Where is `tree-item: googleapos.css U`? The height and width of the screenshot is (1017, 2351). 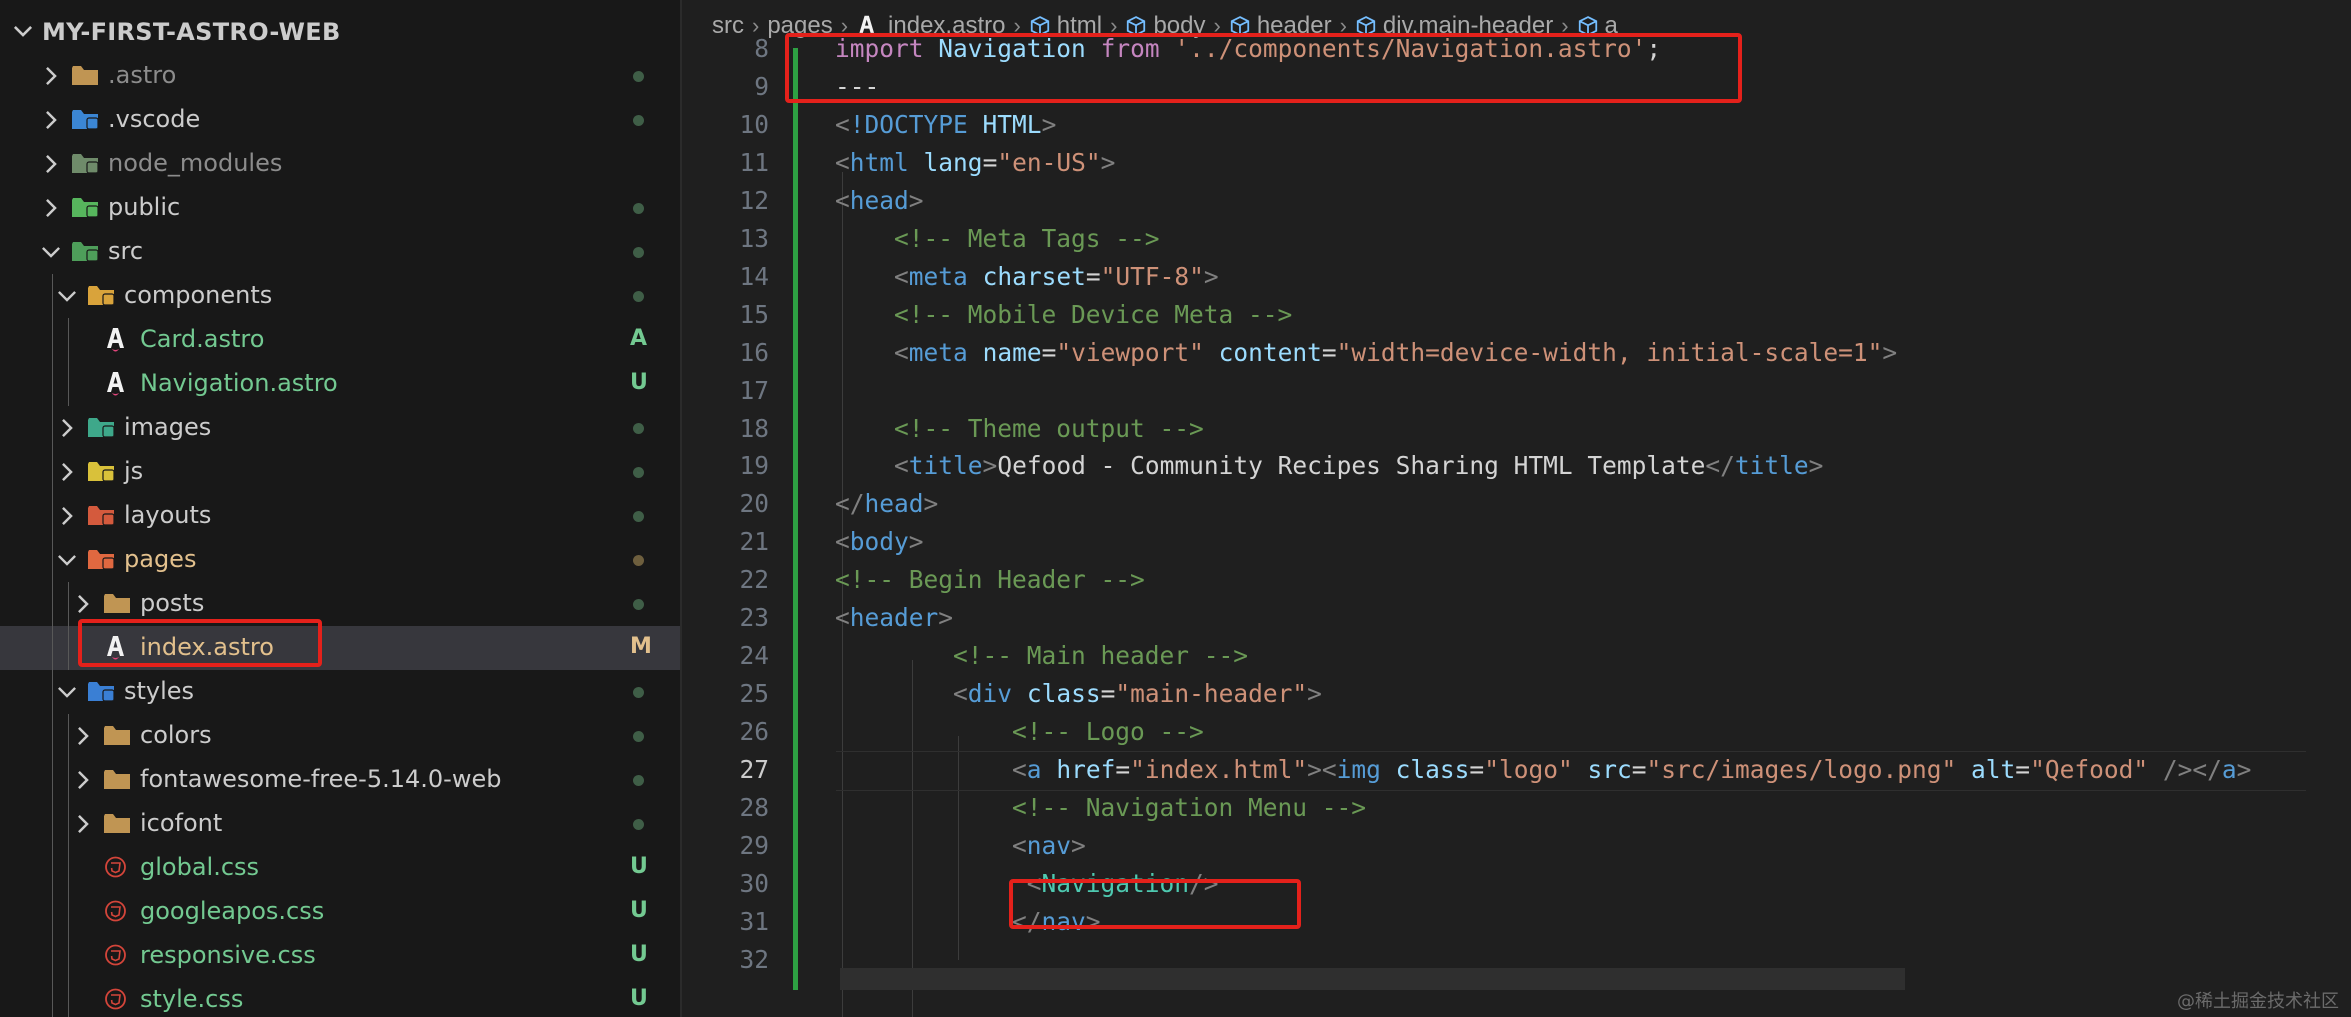 tree-item: googleapos.css U is located at coordinates (340, 912).